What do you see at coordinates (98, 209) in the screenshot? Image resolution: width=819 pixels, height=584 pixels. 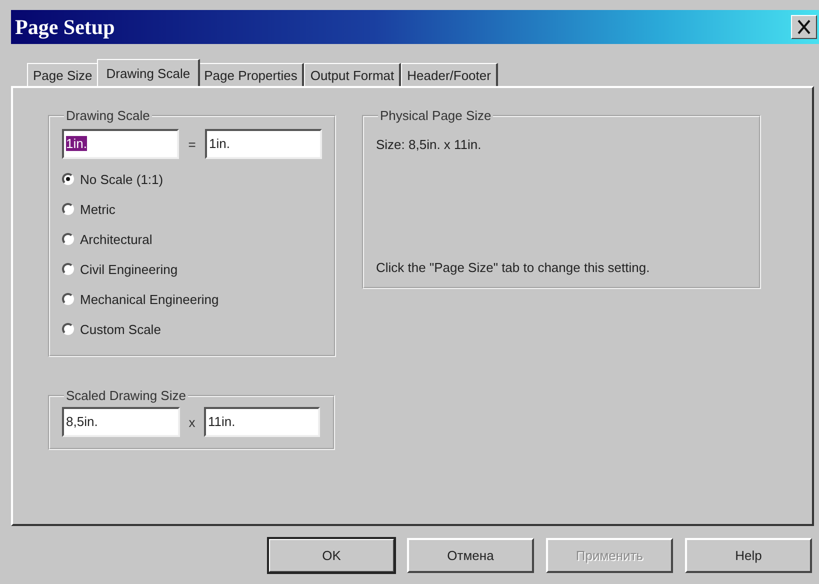 I see `radio-label: Metric` at bounding box center [98, 209].